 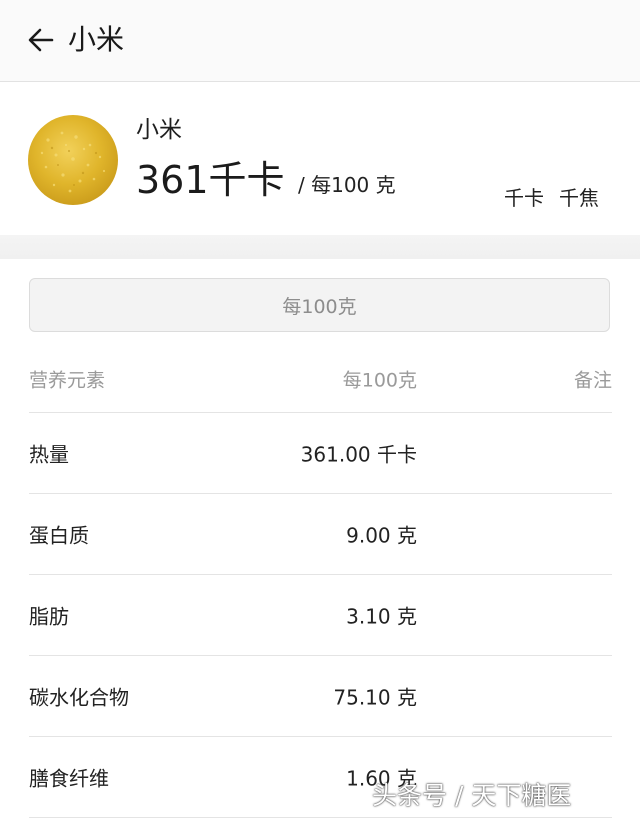 What do you see at coordinates (49, 454) in the screenshot?
I see `nutrient-name: 热量` at bounding box center [49, 454].